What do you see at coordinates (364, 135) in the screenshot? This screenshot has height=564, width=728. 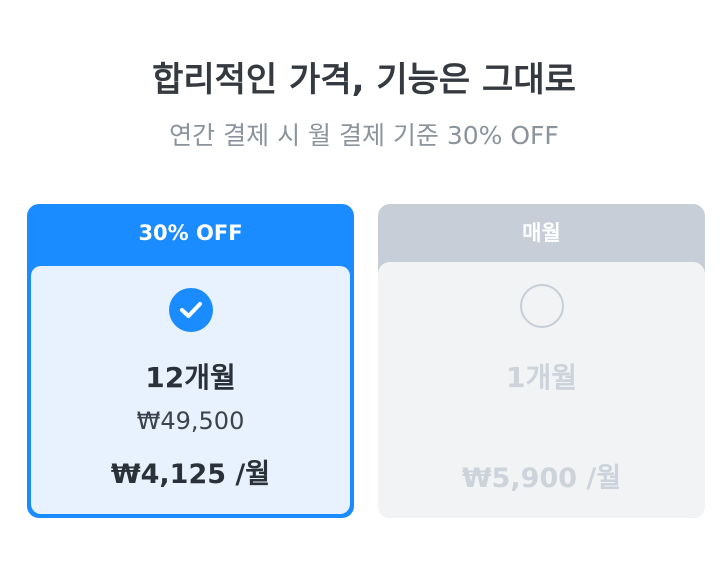 I see `page-subtitle: 연간 결제 시 월 결제 기준 30% OFF` at bounding box center [364, 135].